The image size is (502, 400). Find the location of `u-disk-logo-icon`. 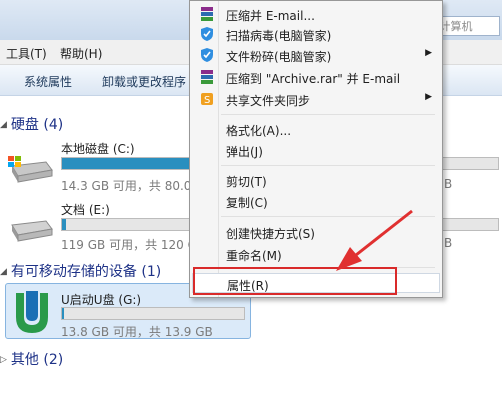

u-disk-logo-icon is located at coordinates (32, 312).